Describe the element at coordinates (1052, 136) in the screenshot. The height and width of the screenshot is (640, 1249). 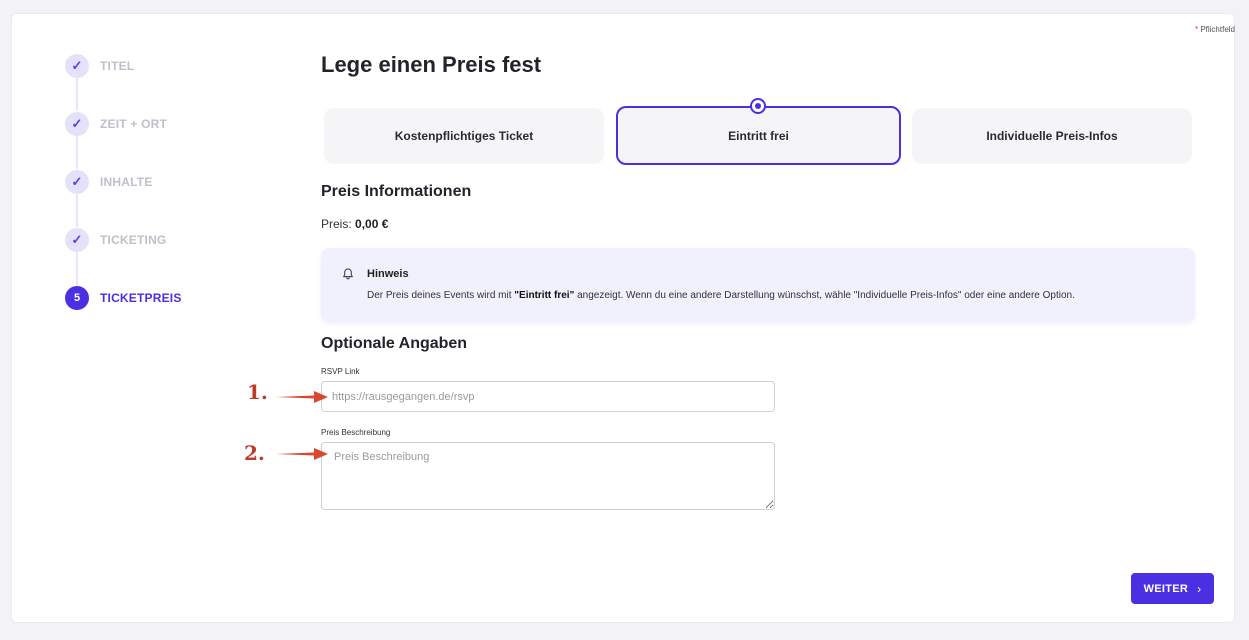
I see `option-individuelle-preis-infos: Individuelle Preis-Infos` at that location.